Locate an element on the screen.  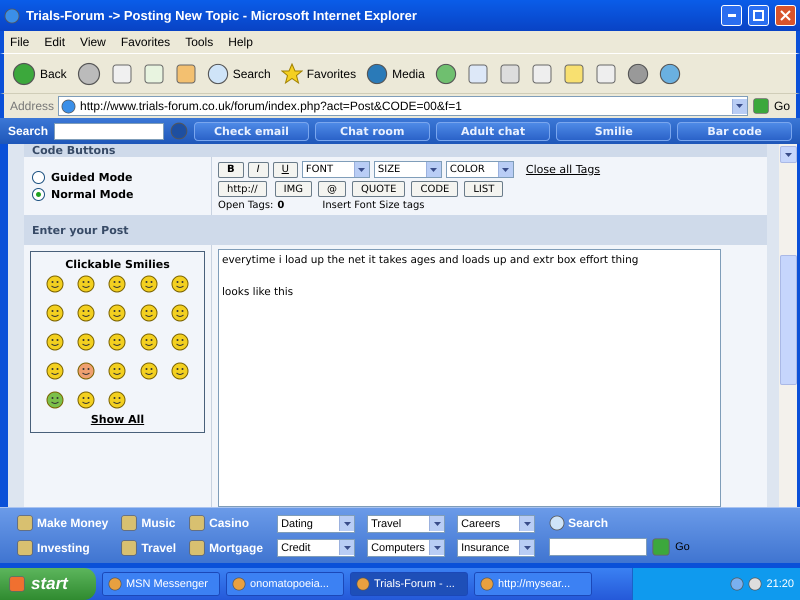
link-button: Smilie is located at coordinates (614, 131).